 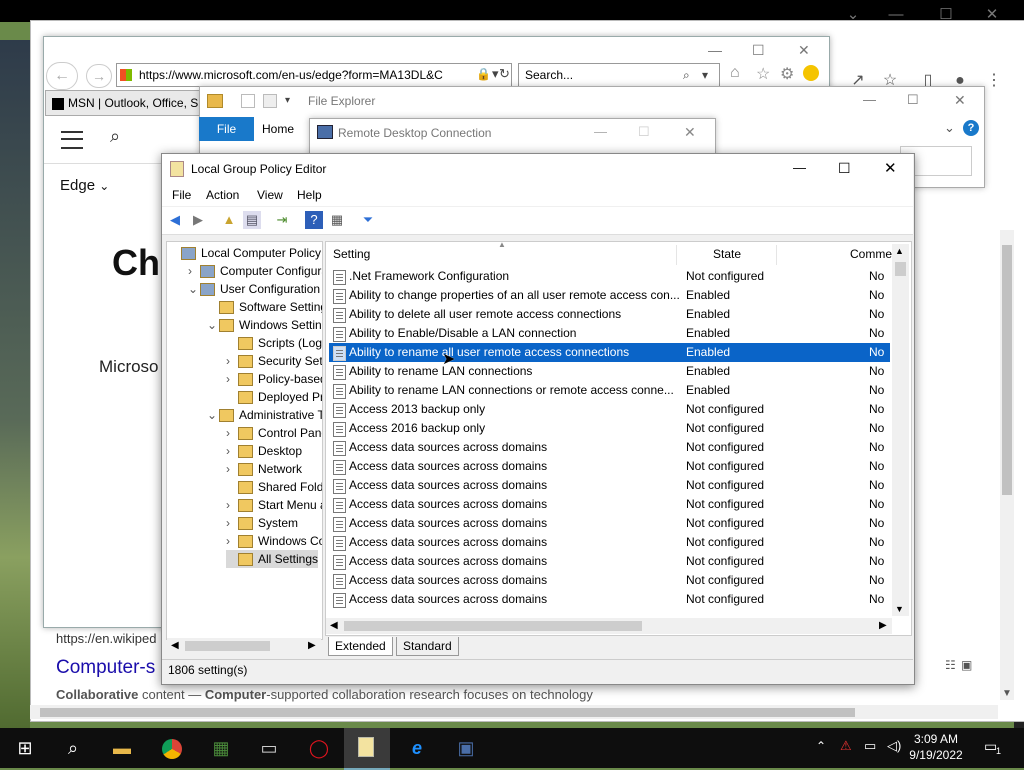 What do you see at coordinates (600, 131) in the screenshot?
I see `rdc-minimize-button: —` at bounding box center [600, 131].